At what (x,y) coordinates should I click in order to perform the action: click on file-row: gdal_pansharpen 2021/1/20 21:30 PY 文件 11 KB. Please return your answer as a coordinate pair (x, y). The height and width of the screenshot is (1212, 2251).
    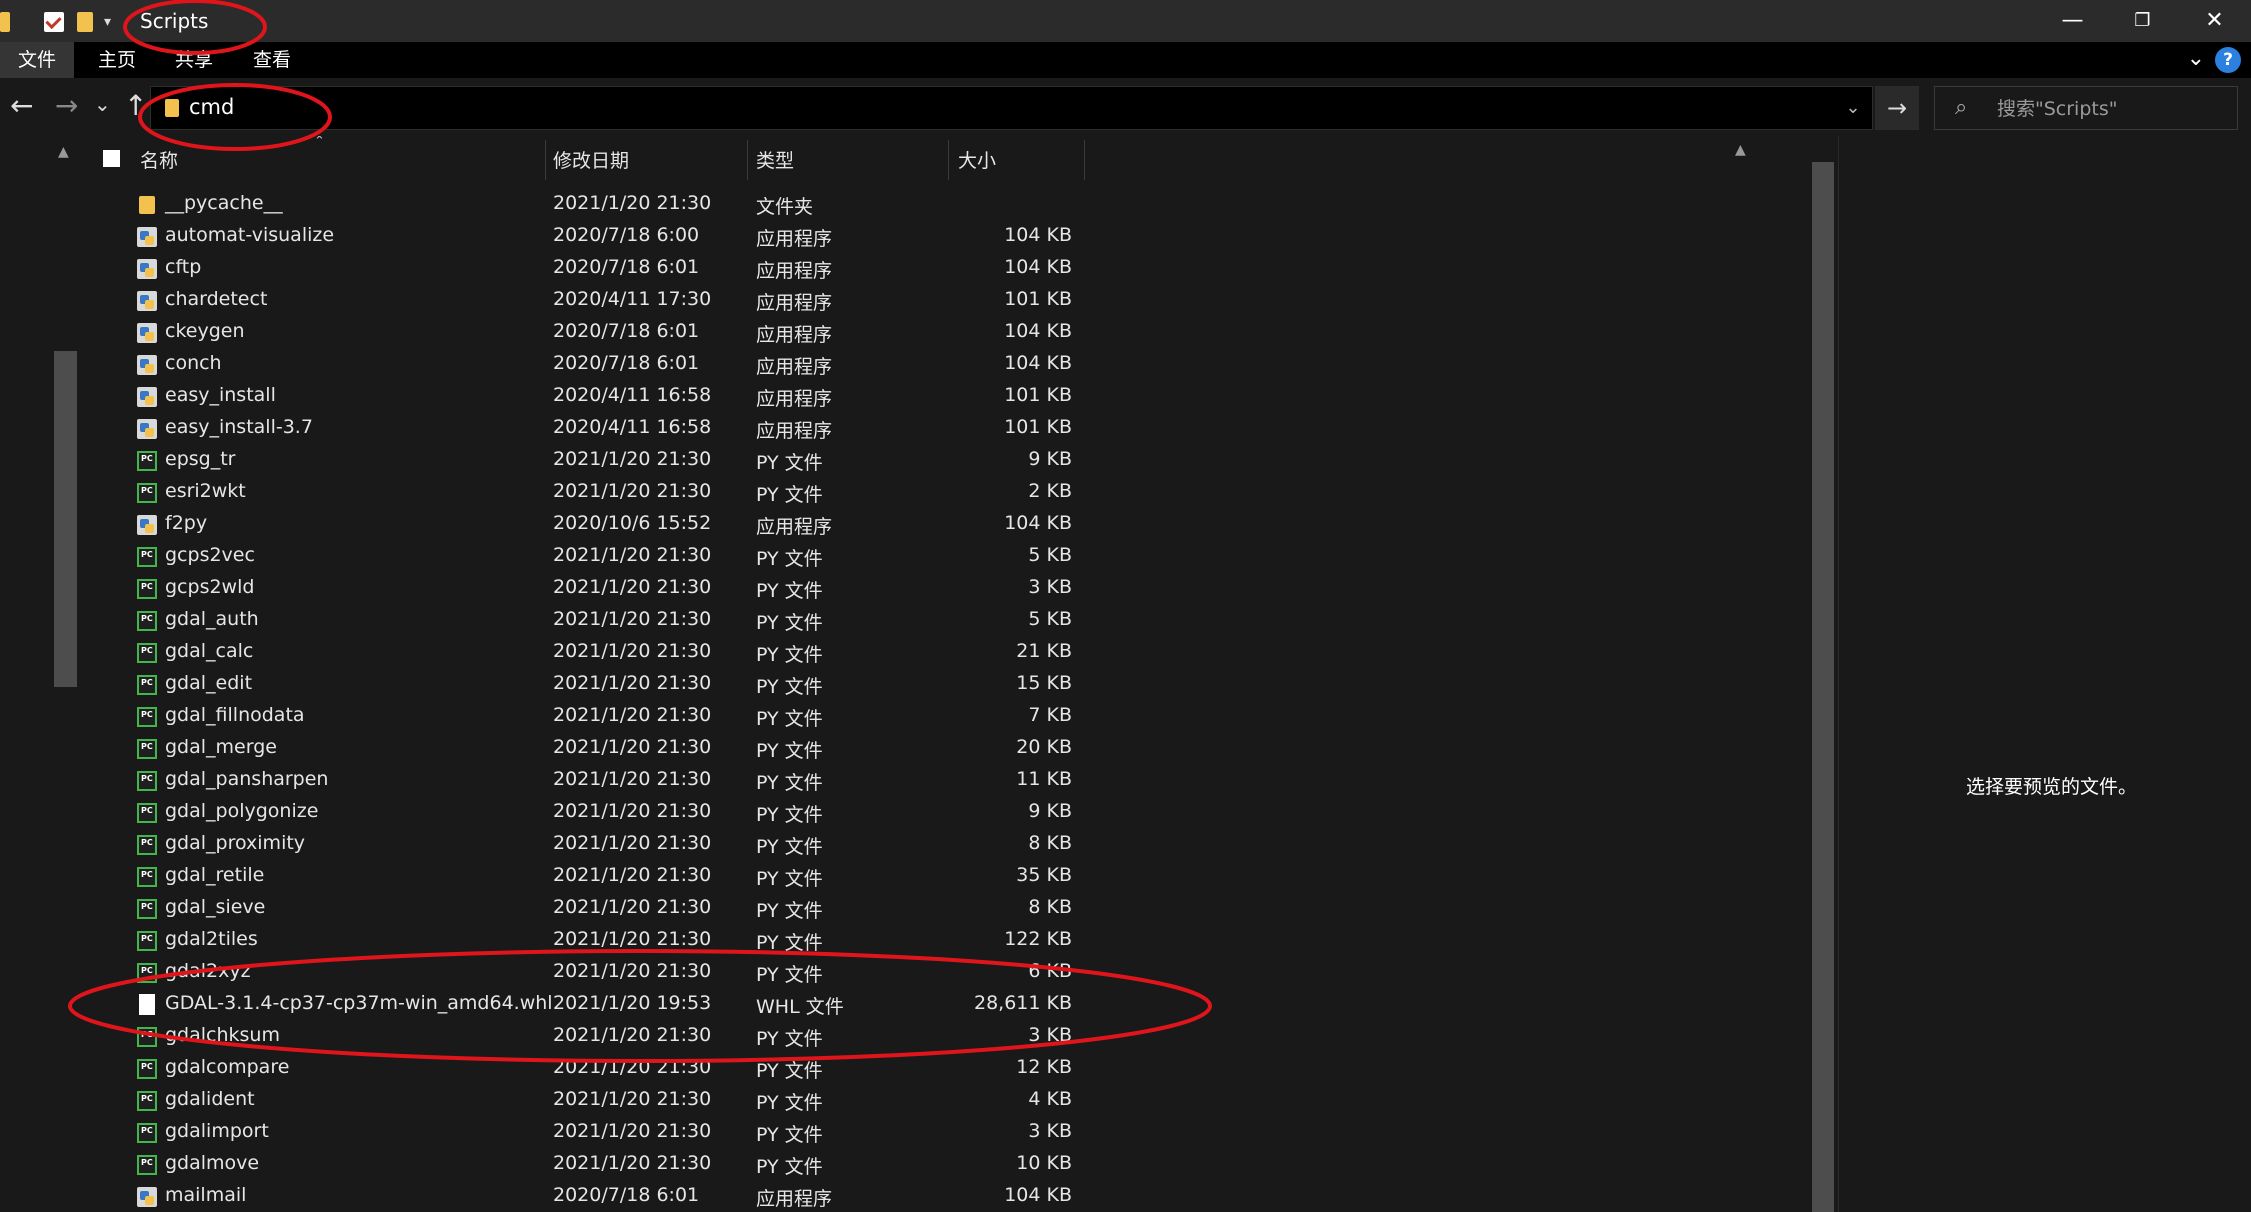
    Looking at the image, I should click on (932, 781).